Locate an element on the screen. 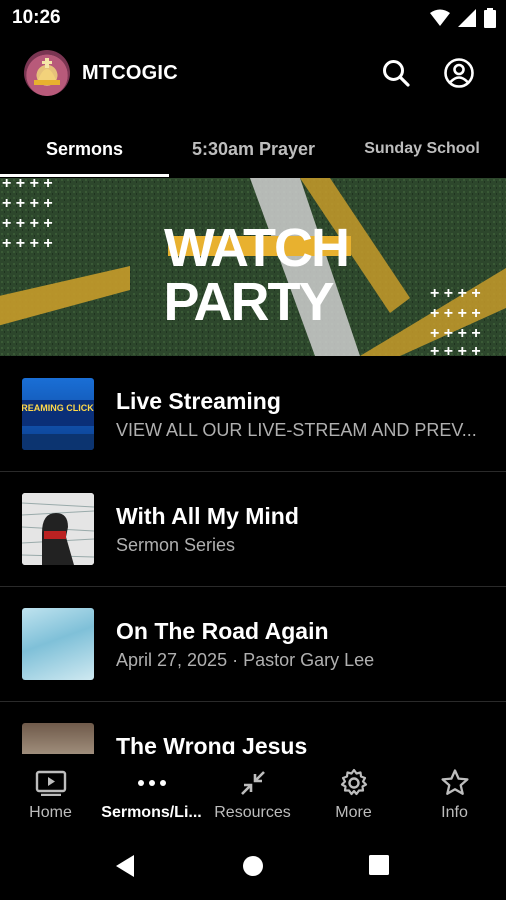 Image resolution: width=506 pixels, height=900 pixels. list-item: The Wrong Jesus is located at coordinates (253, 727).